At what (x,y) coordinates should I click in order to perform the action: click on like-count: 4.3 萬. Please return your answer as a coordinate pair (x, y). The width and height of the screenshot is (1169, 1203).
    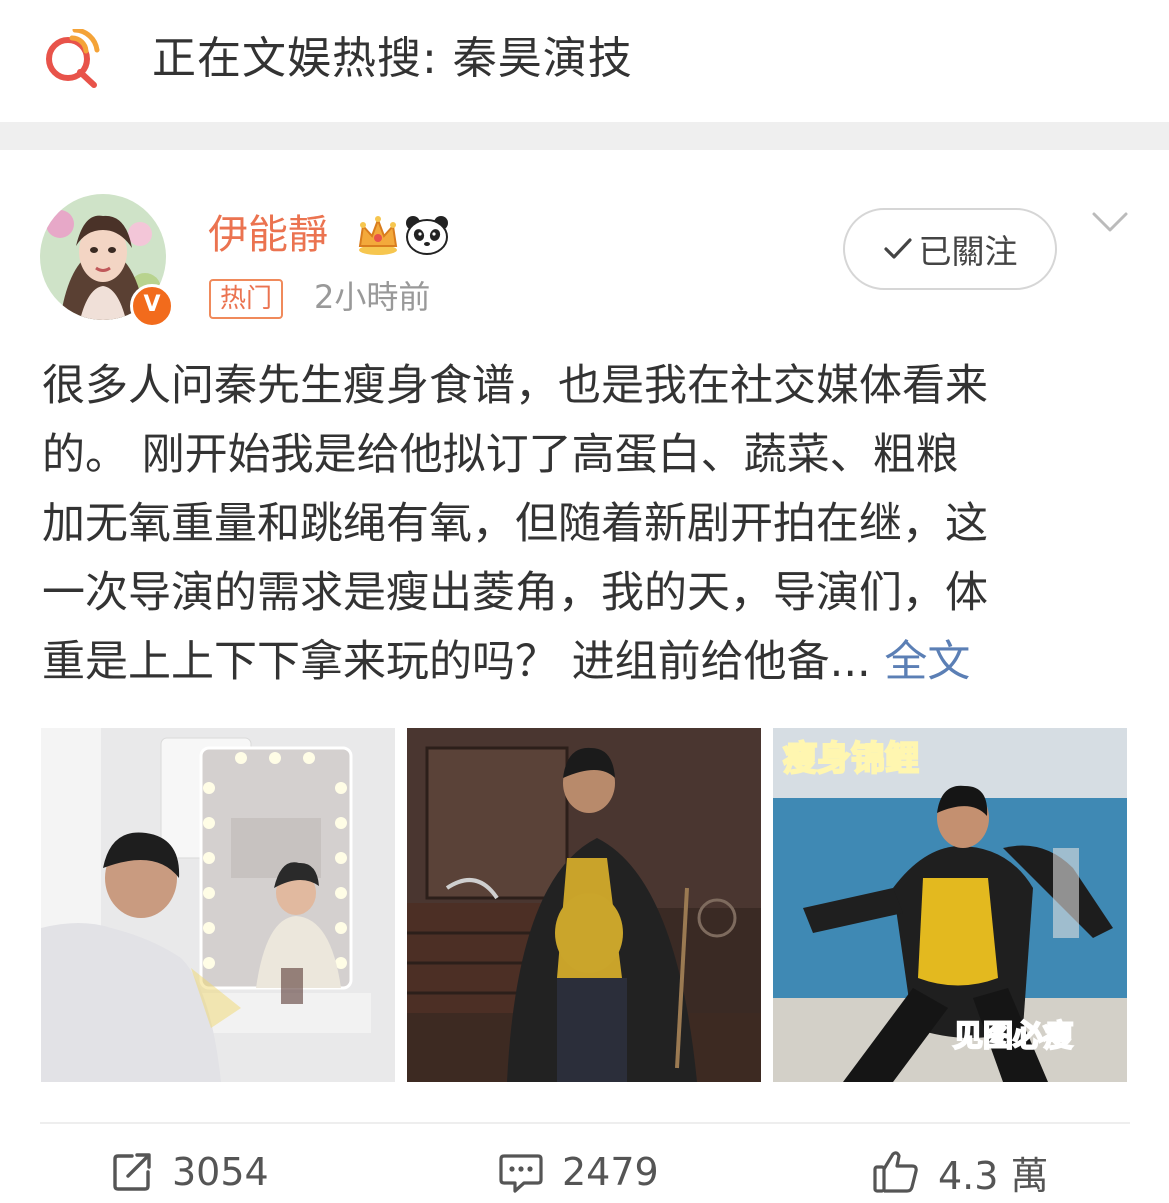
    Looking at the image, I should click on (993, 1175).